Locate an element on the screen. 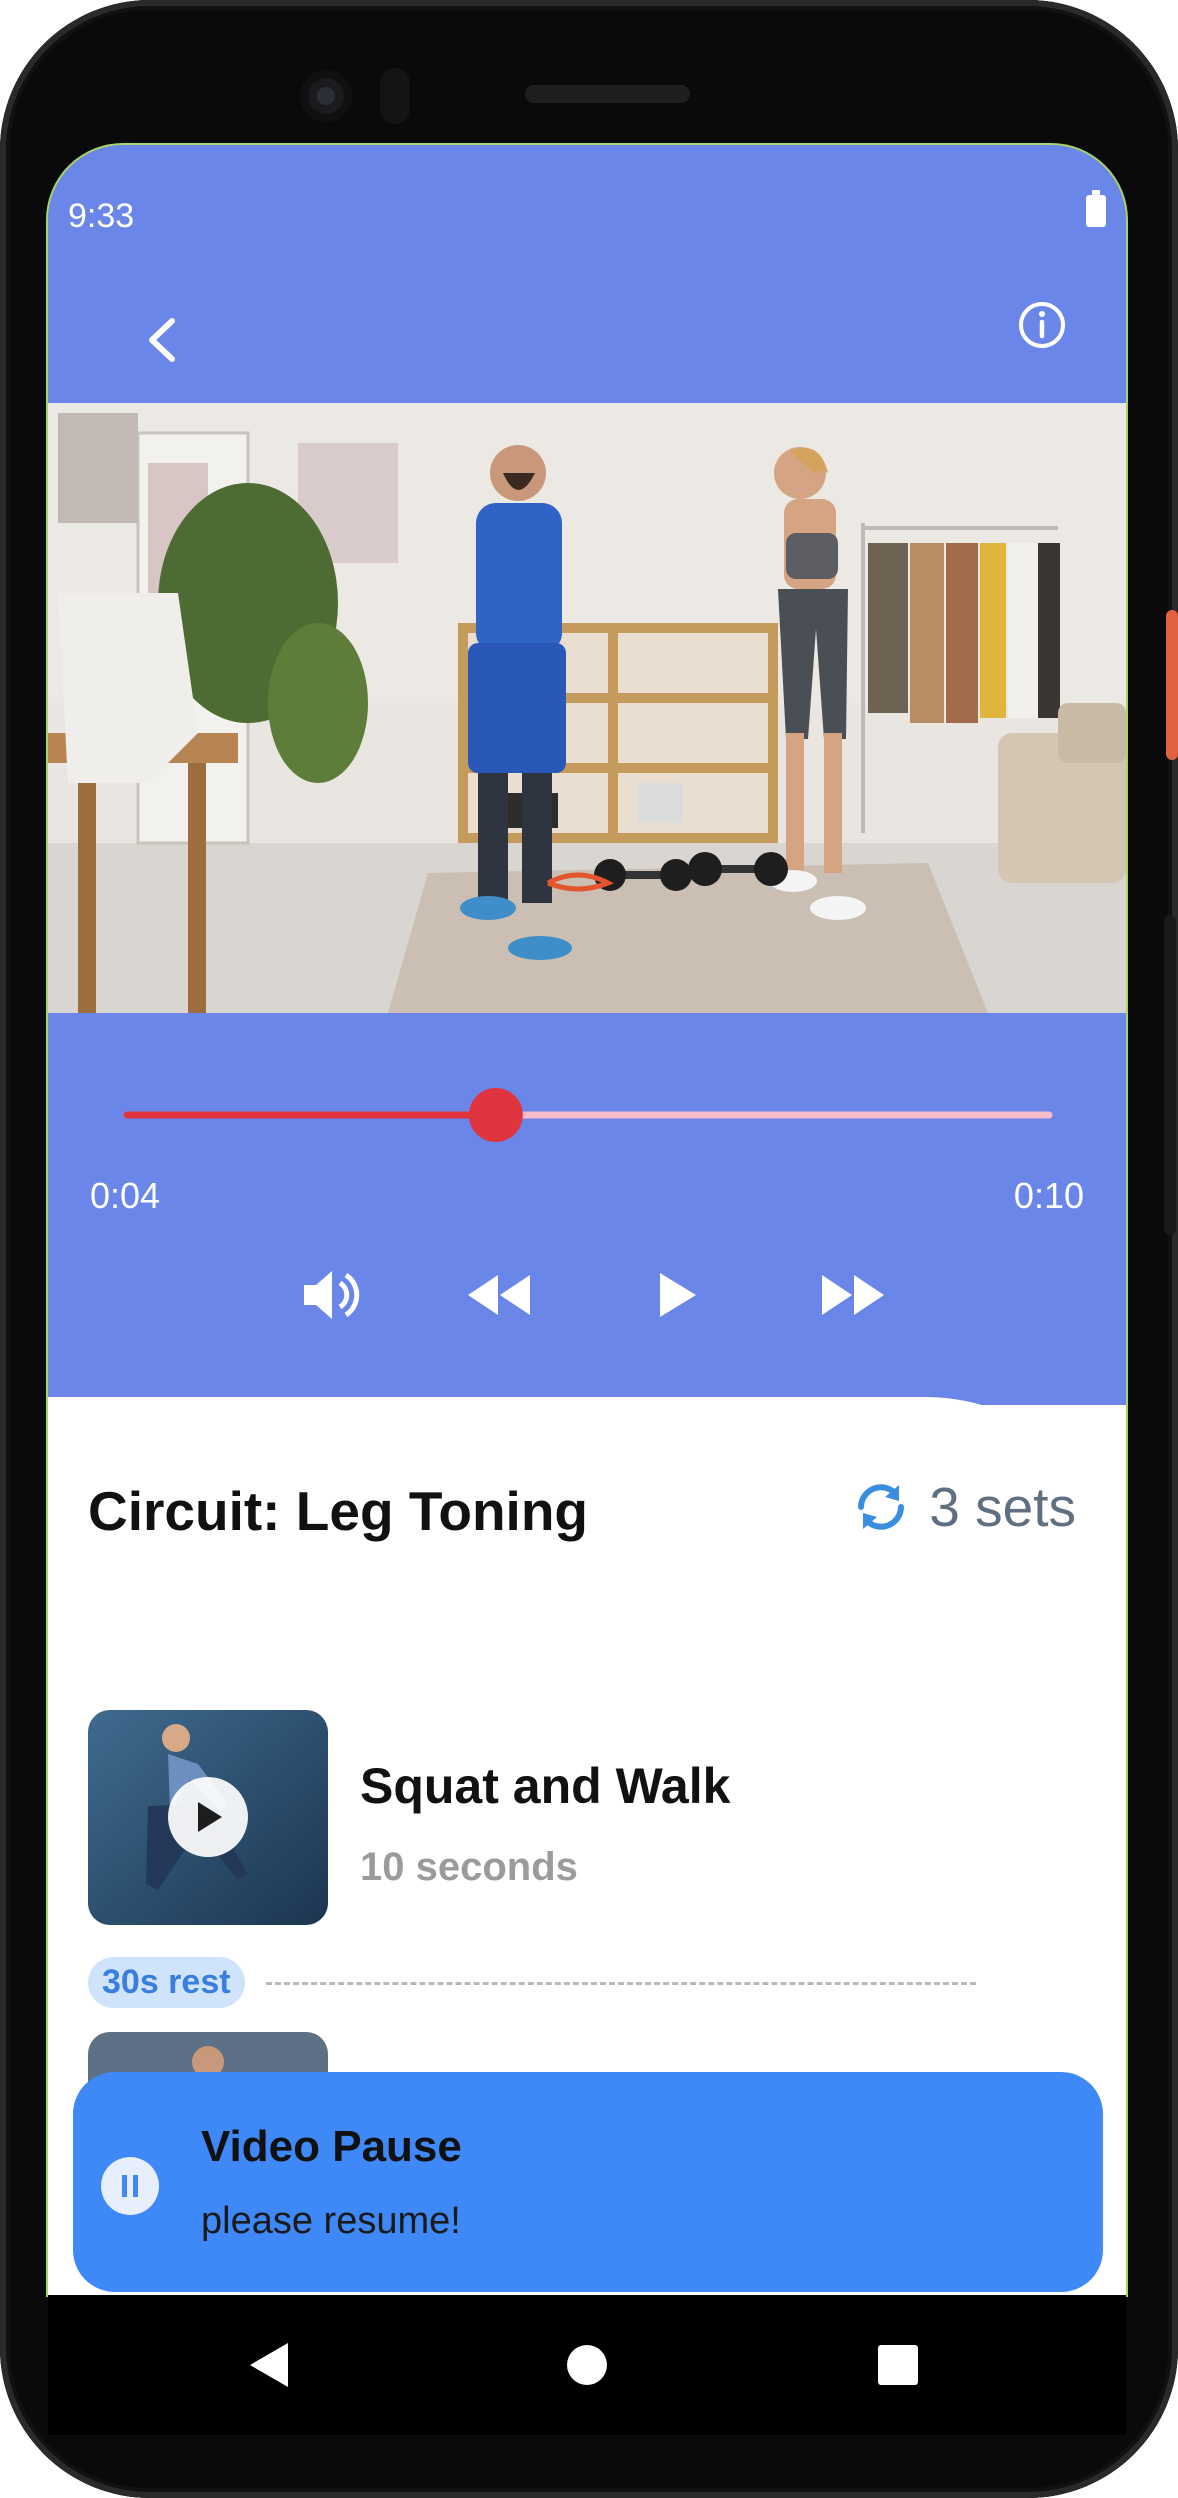 This screenshot has height=2498, width=1178. sets-indicator: 3 sets is located at coordinates (962, 1507).